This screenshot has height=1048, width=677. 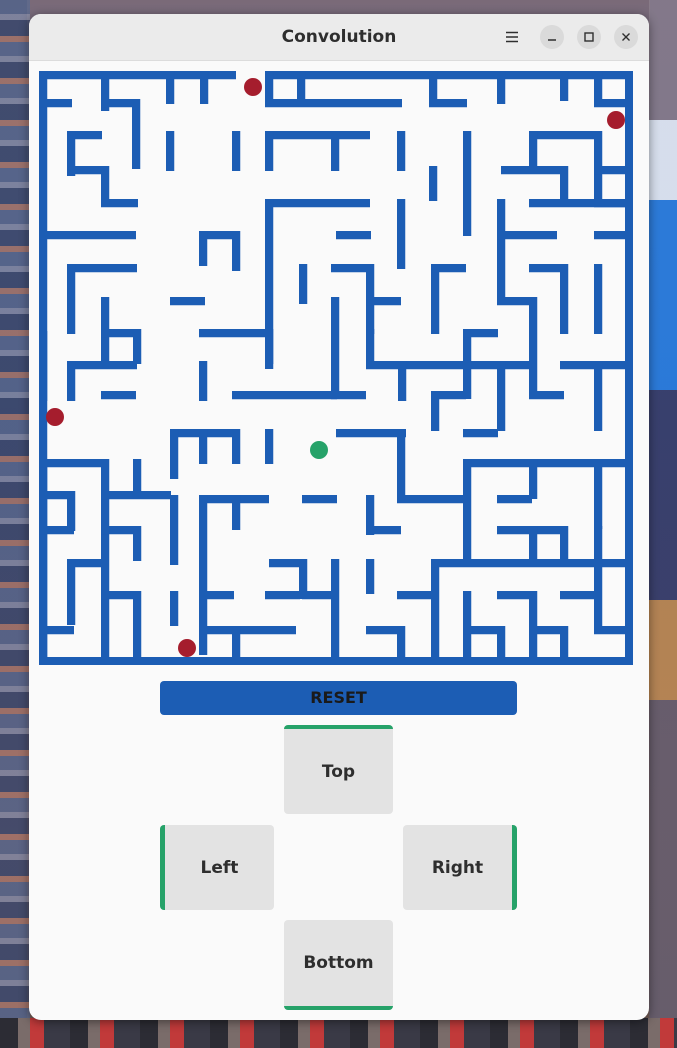 What do you see at coordinates (552, 37) in the screenshot?
I see `minimize-icon` at bounding box center [552, 37].